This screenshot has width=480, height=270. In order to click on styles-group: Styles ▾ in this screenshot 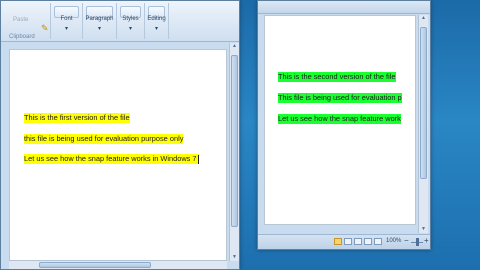, I will do `click(131, 21)`.